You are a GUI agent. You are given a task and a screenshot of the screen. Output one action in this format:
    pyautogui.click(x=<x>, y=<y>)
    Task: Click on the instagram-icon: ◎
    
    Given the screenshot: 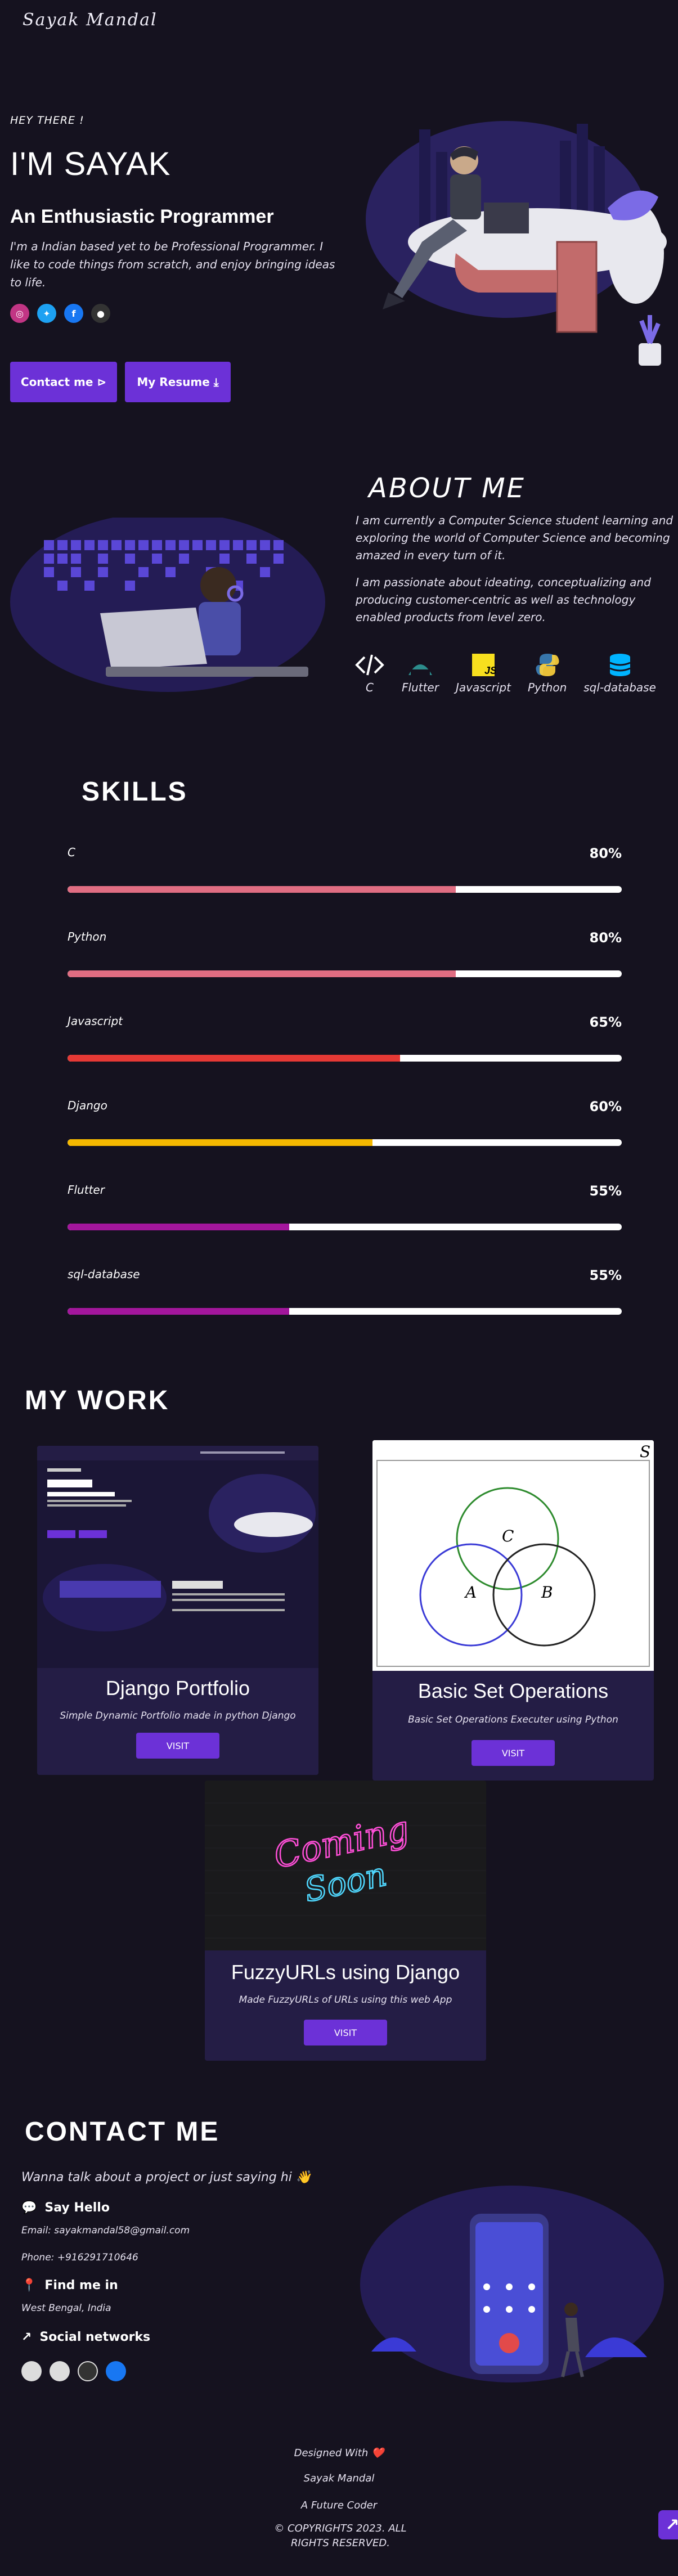 What is the action you would take?
    pyautogui.click(x=19, y=313)
    